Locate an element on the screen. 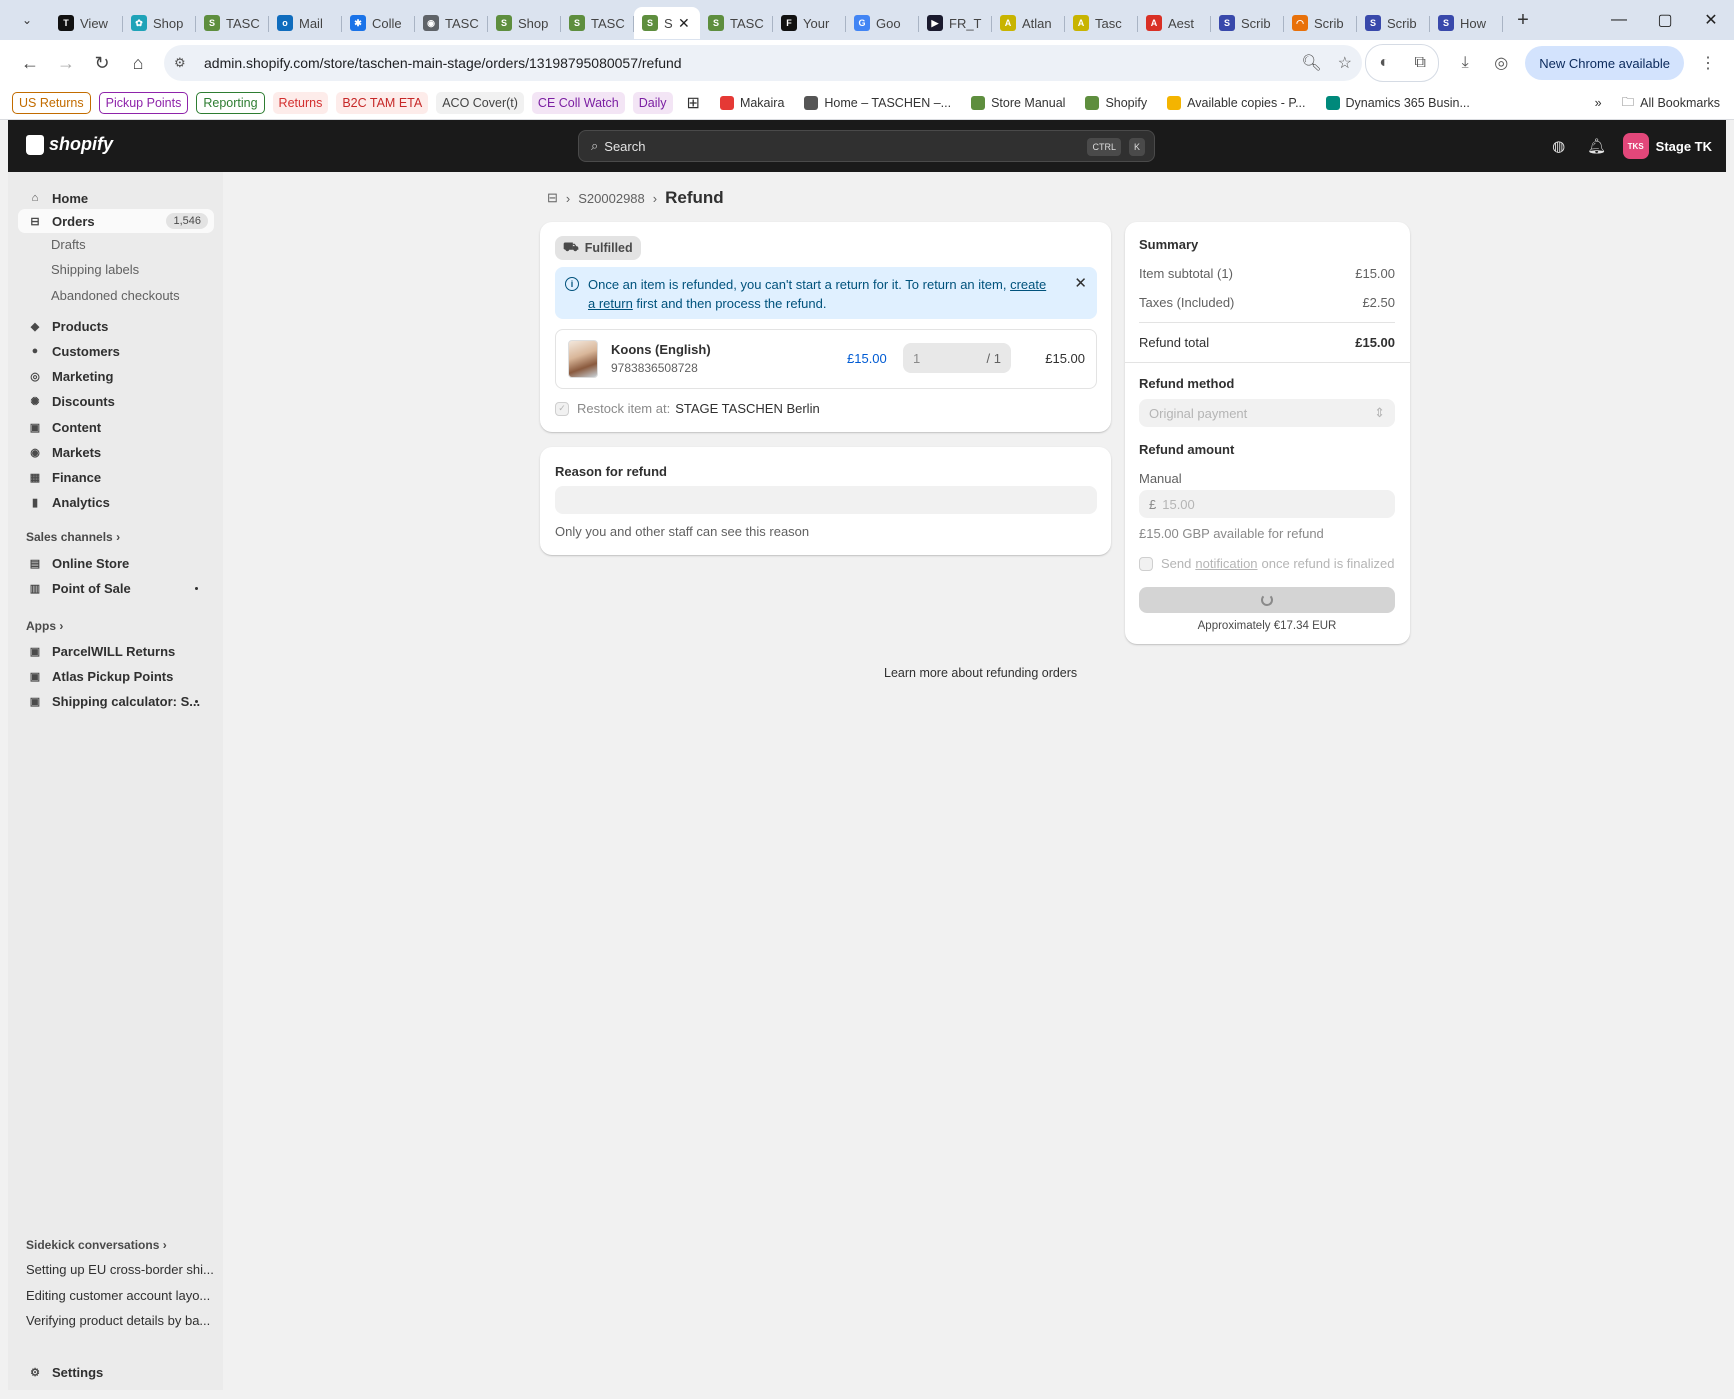 This screenshot has width=1734, height=1399. notify-checkbox is located at coordinates (1146, 563).